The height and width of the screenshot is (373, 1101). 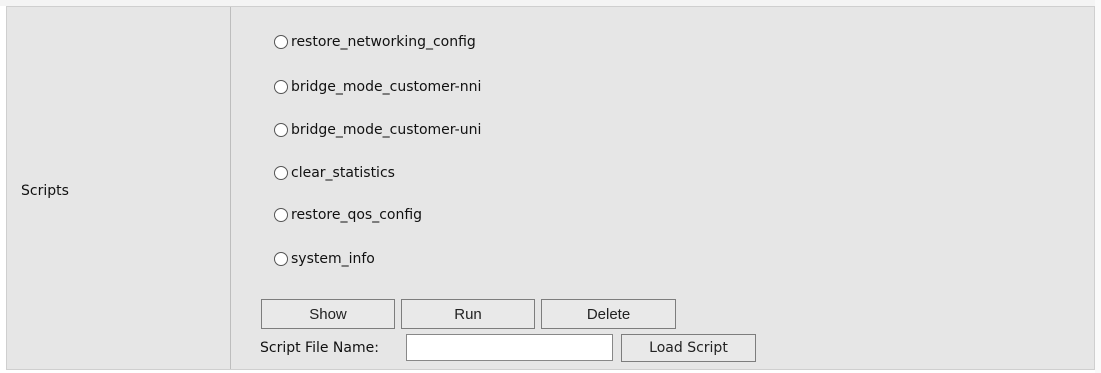 I want to click on script-file-name-label: Script File Name:, so click(x=319, y=348).